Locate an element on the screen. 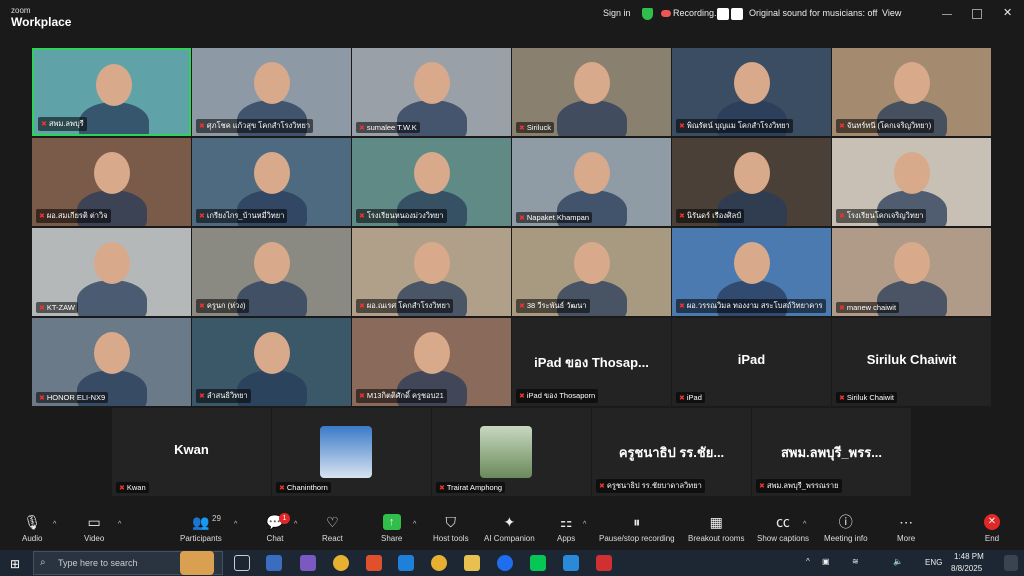 Image resolution: width=1024 pixels, height=576 pixels. ai-companion-button: ✦ AI Companion is located at coordinates (509, 528).